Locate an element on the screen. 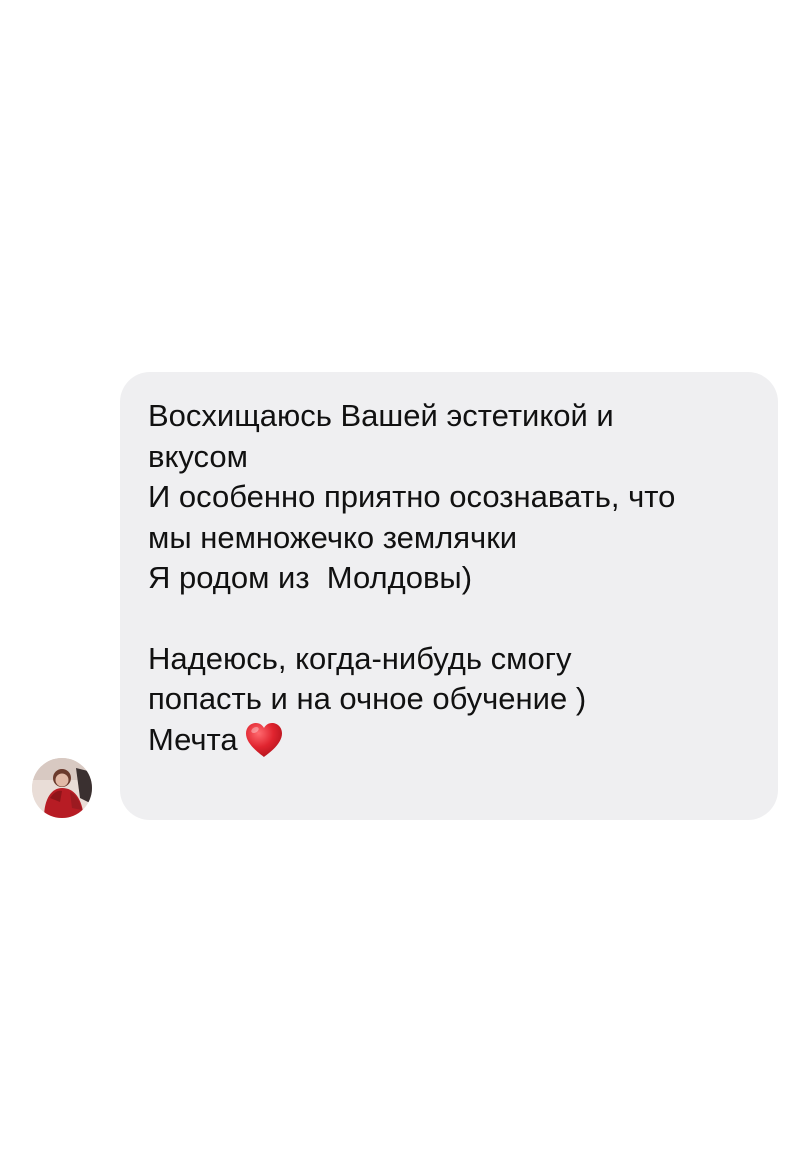 The width and height of the screenshot is (810, 1170). heart-icon is located at coordinates (264, 740).